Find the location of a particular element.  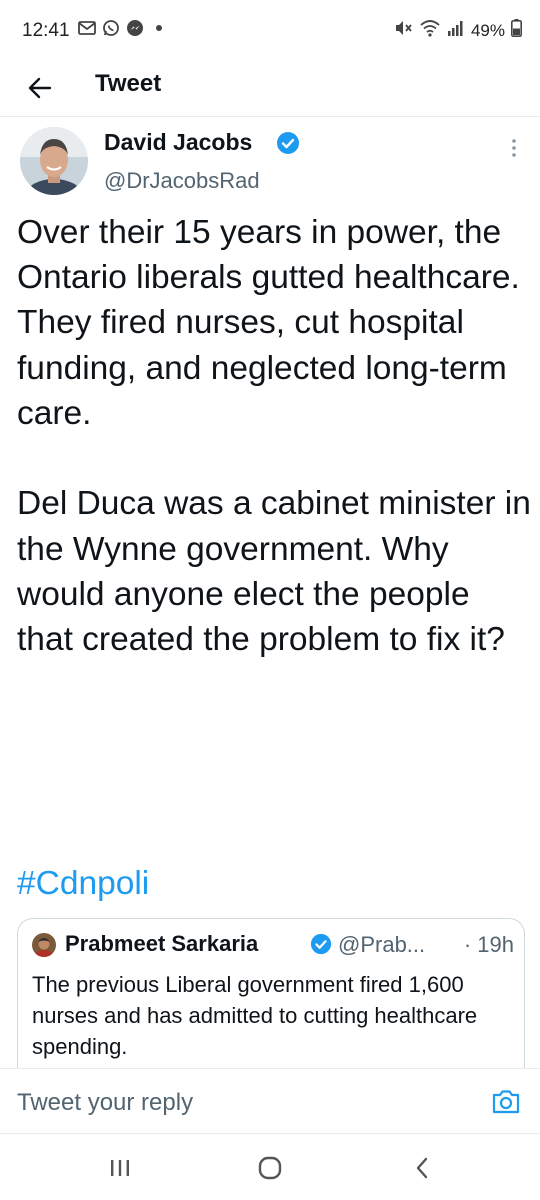

system-navigation-bar is located at coordinates (270, 1167).